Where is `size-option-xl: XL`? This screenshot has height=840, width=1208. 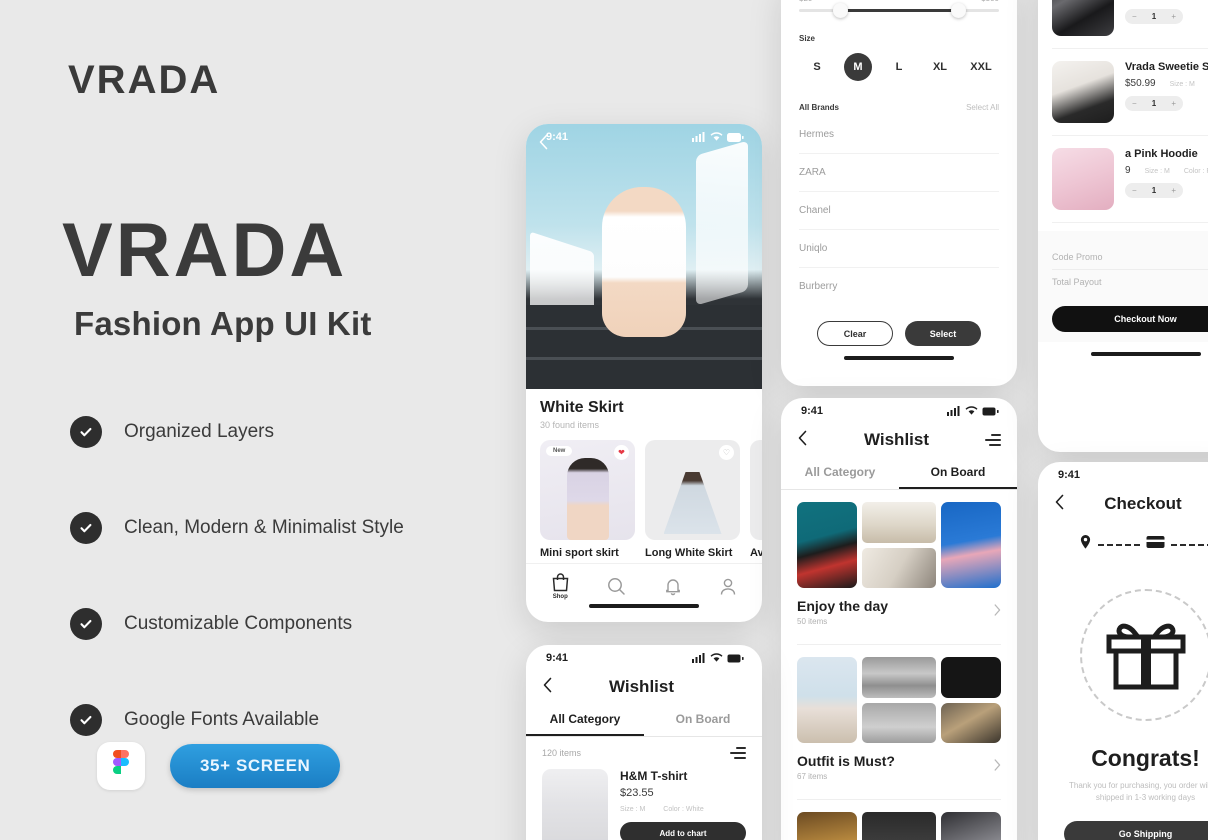 size-option-xl: XL is located at coordinates (940, 67).